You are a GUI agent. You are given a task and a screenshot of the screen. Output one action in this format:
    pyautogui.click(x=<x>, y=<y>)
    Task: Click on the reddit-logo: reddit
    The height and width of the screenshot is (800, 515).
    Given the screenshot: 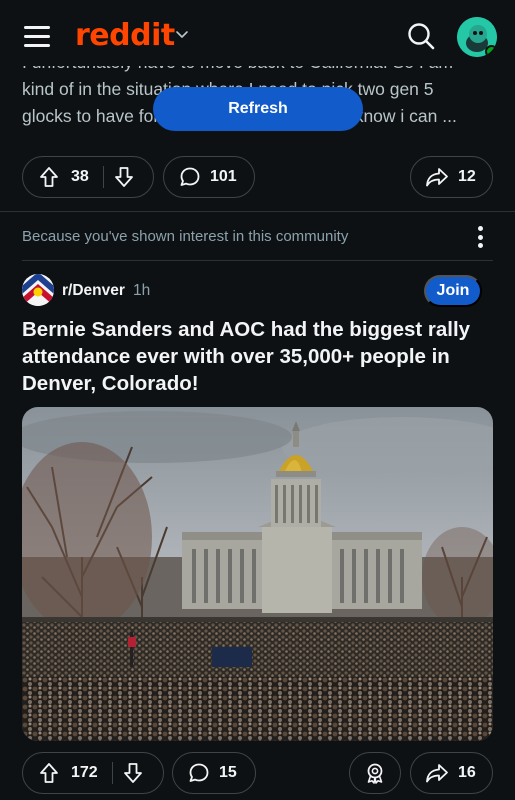 What is the action you would take?
    pyautogui.click(x=125, y=35)
    